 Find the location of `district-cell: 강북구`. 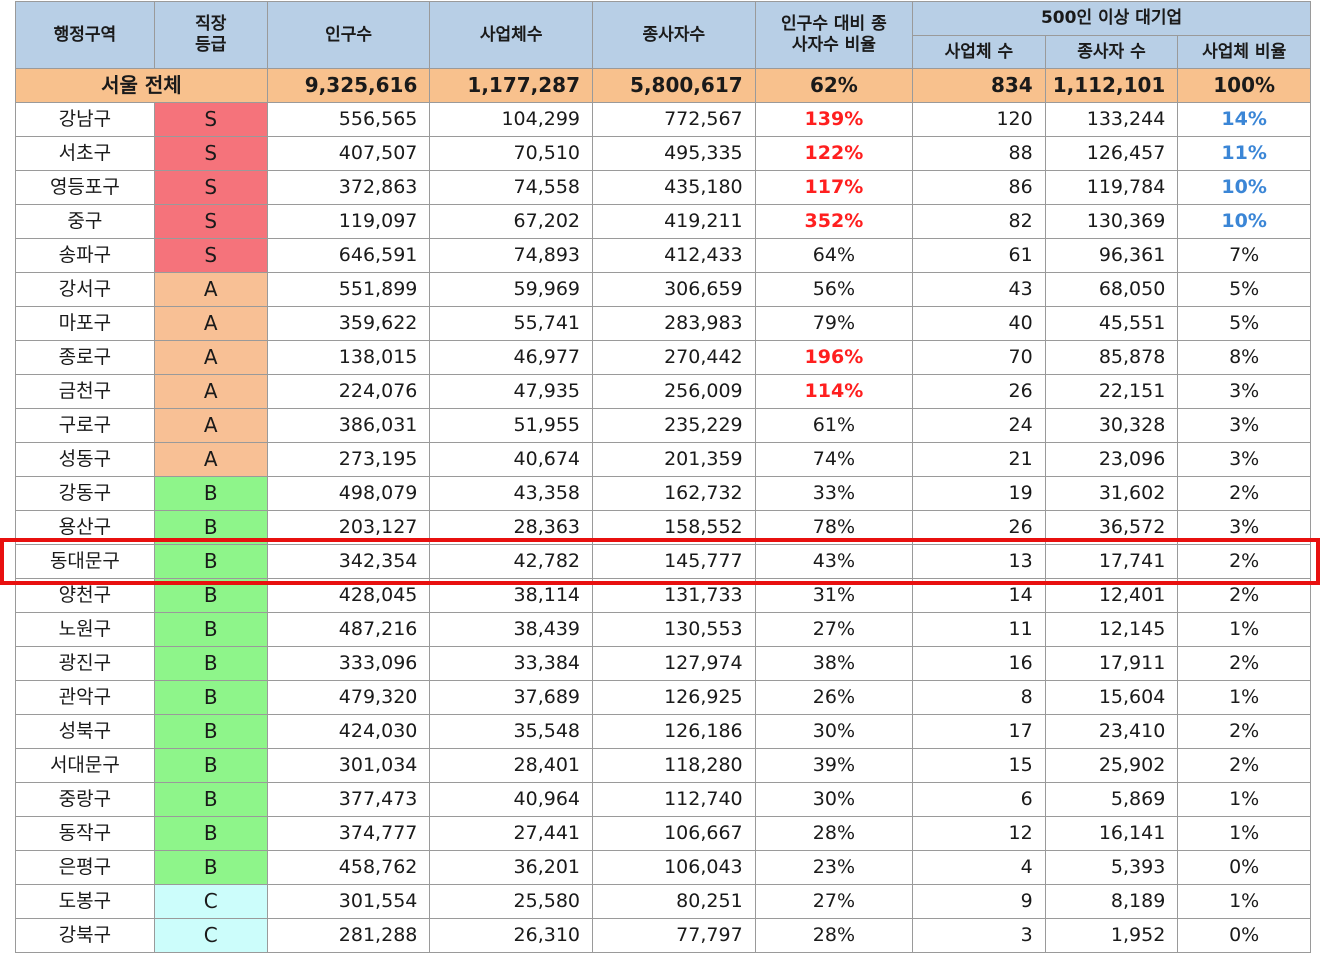

district-cell: 강북구 is located at coordinates (85, 935).